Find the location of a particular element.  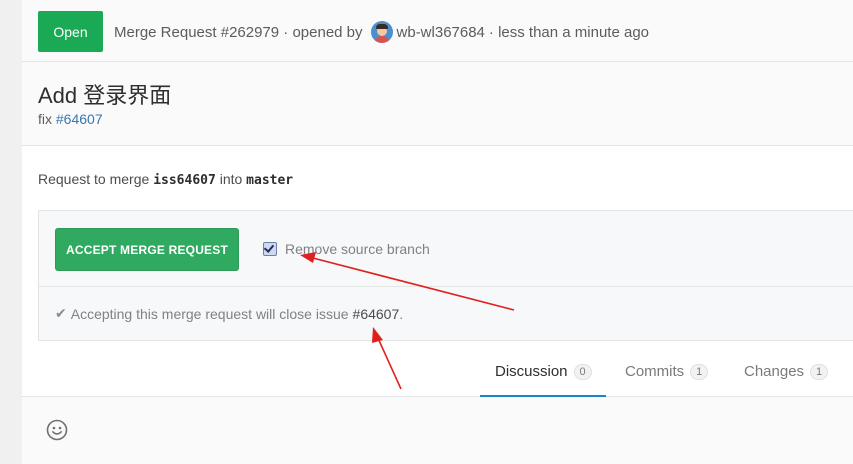

smiley-icon is located at coordinates (57, 430).